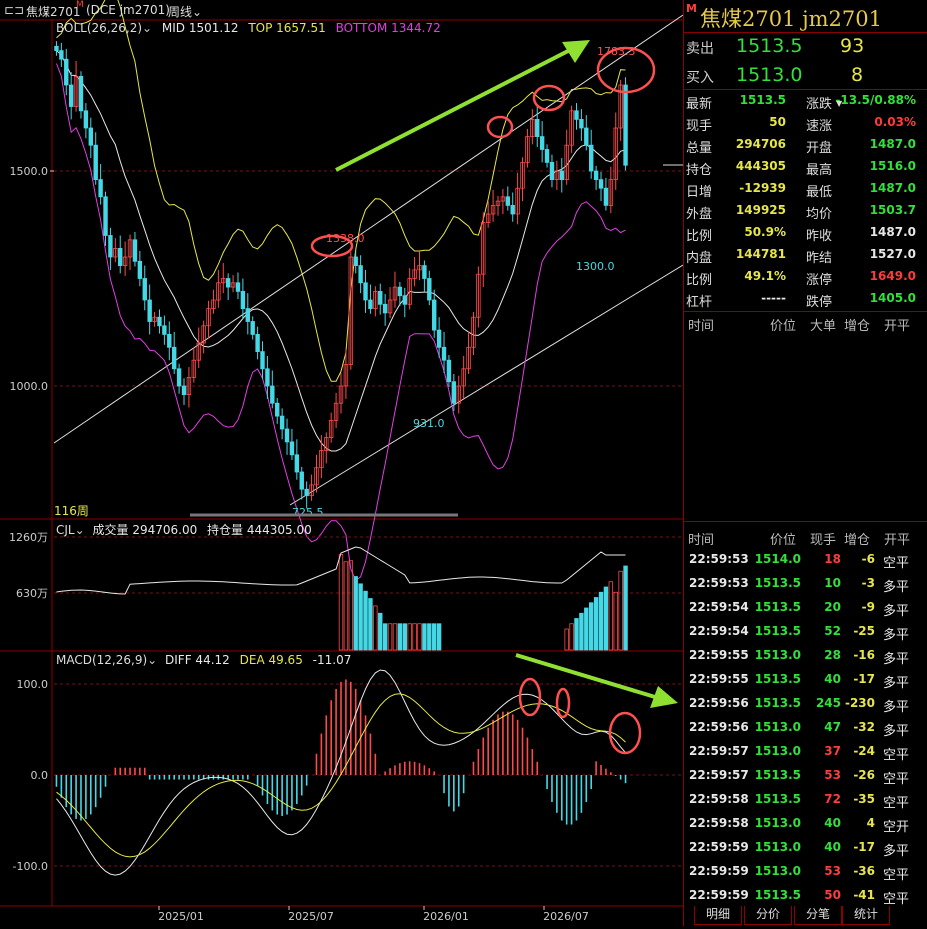 This screenshot has width=927, height=929. Describe the element at coordinates (664, 697) in the screenshot. I see `trend-arrow-head` at that location.